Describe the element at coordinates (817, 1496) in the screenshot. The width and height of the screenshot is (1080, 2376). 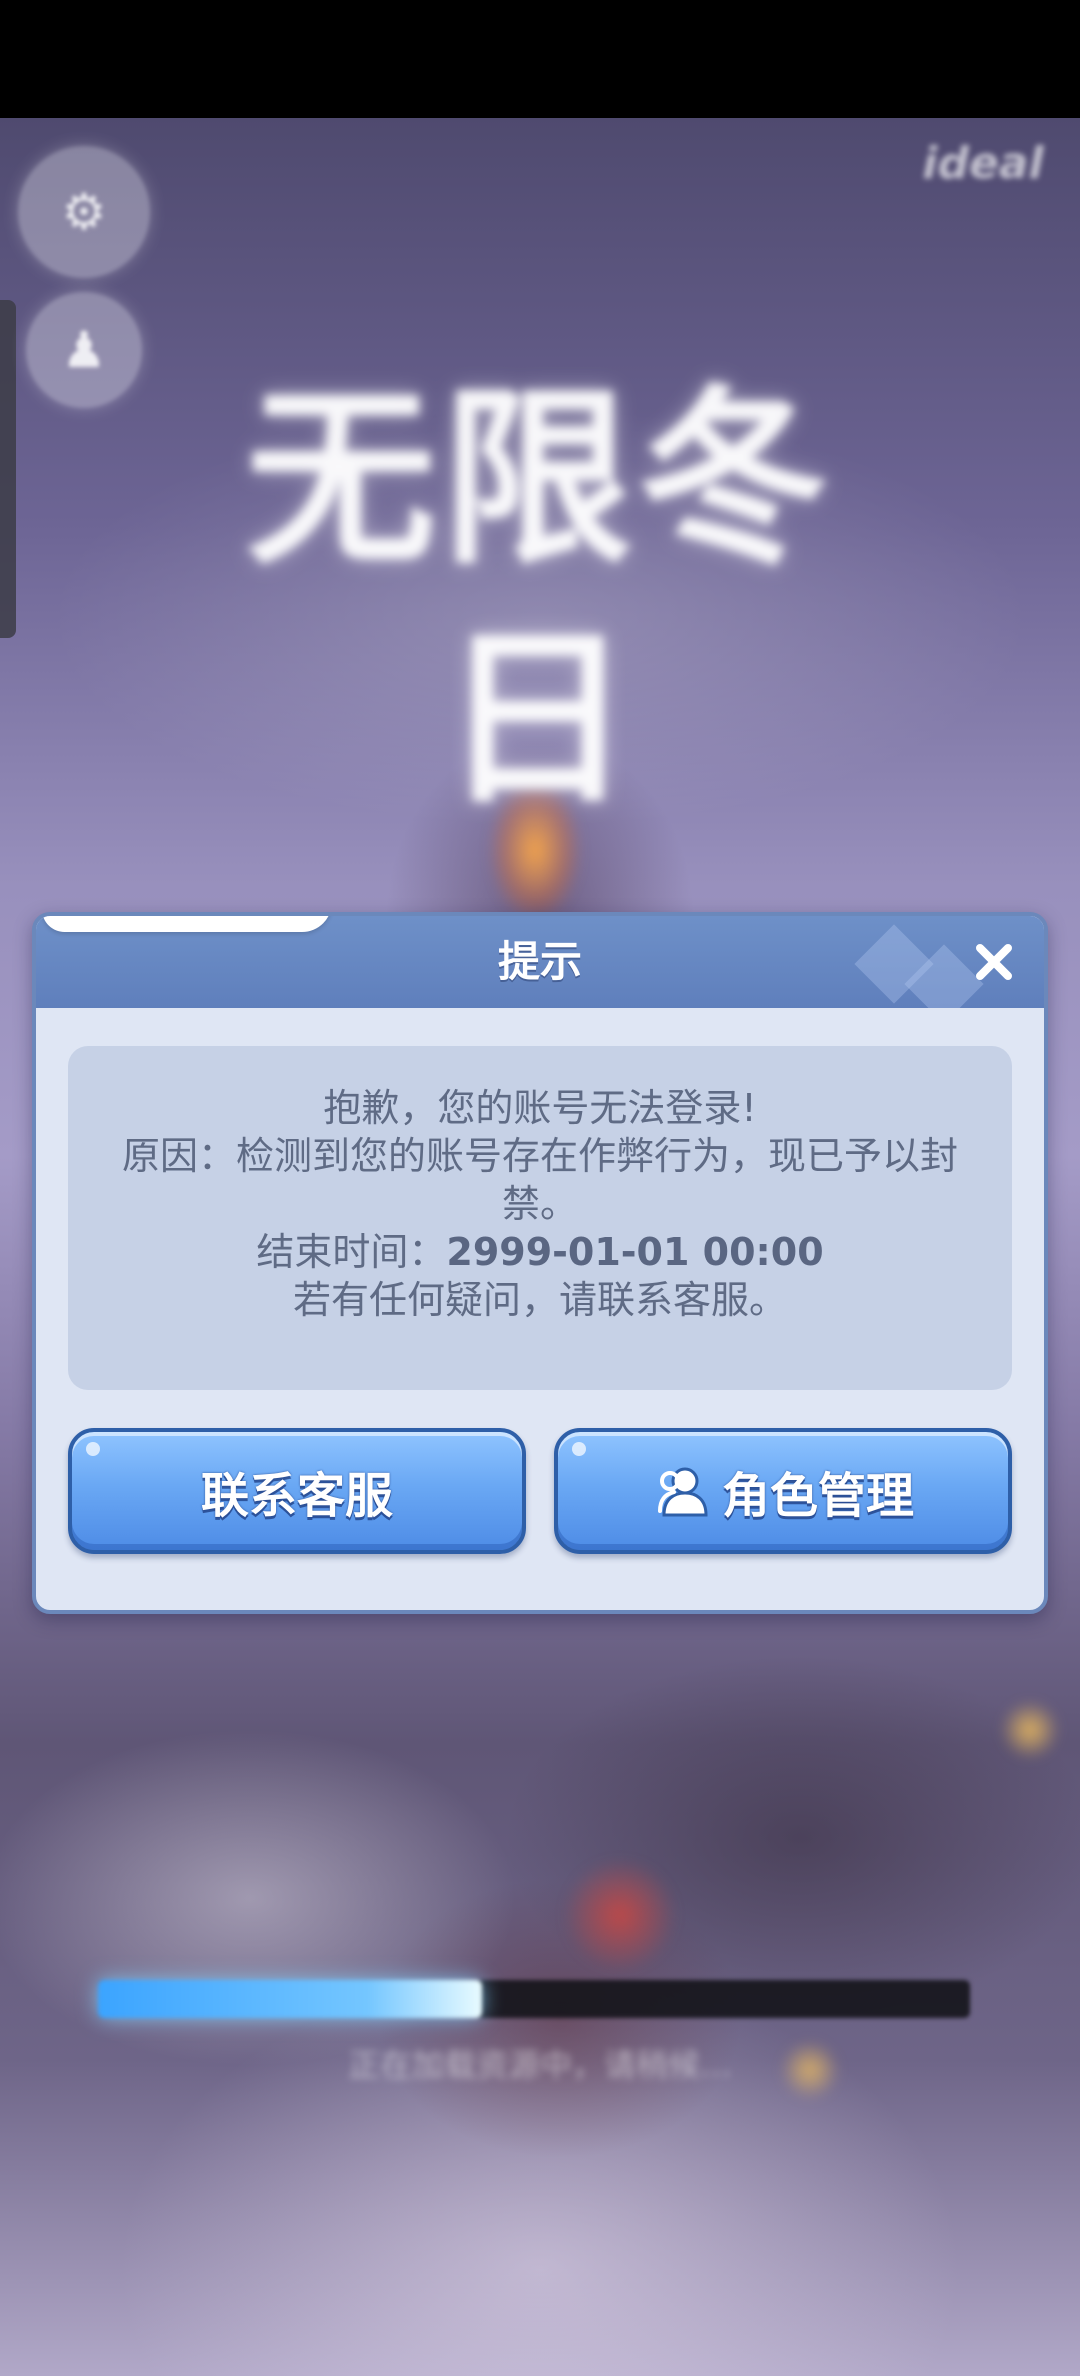
I see `role-management-label: 角色管理` at that location.